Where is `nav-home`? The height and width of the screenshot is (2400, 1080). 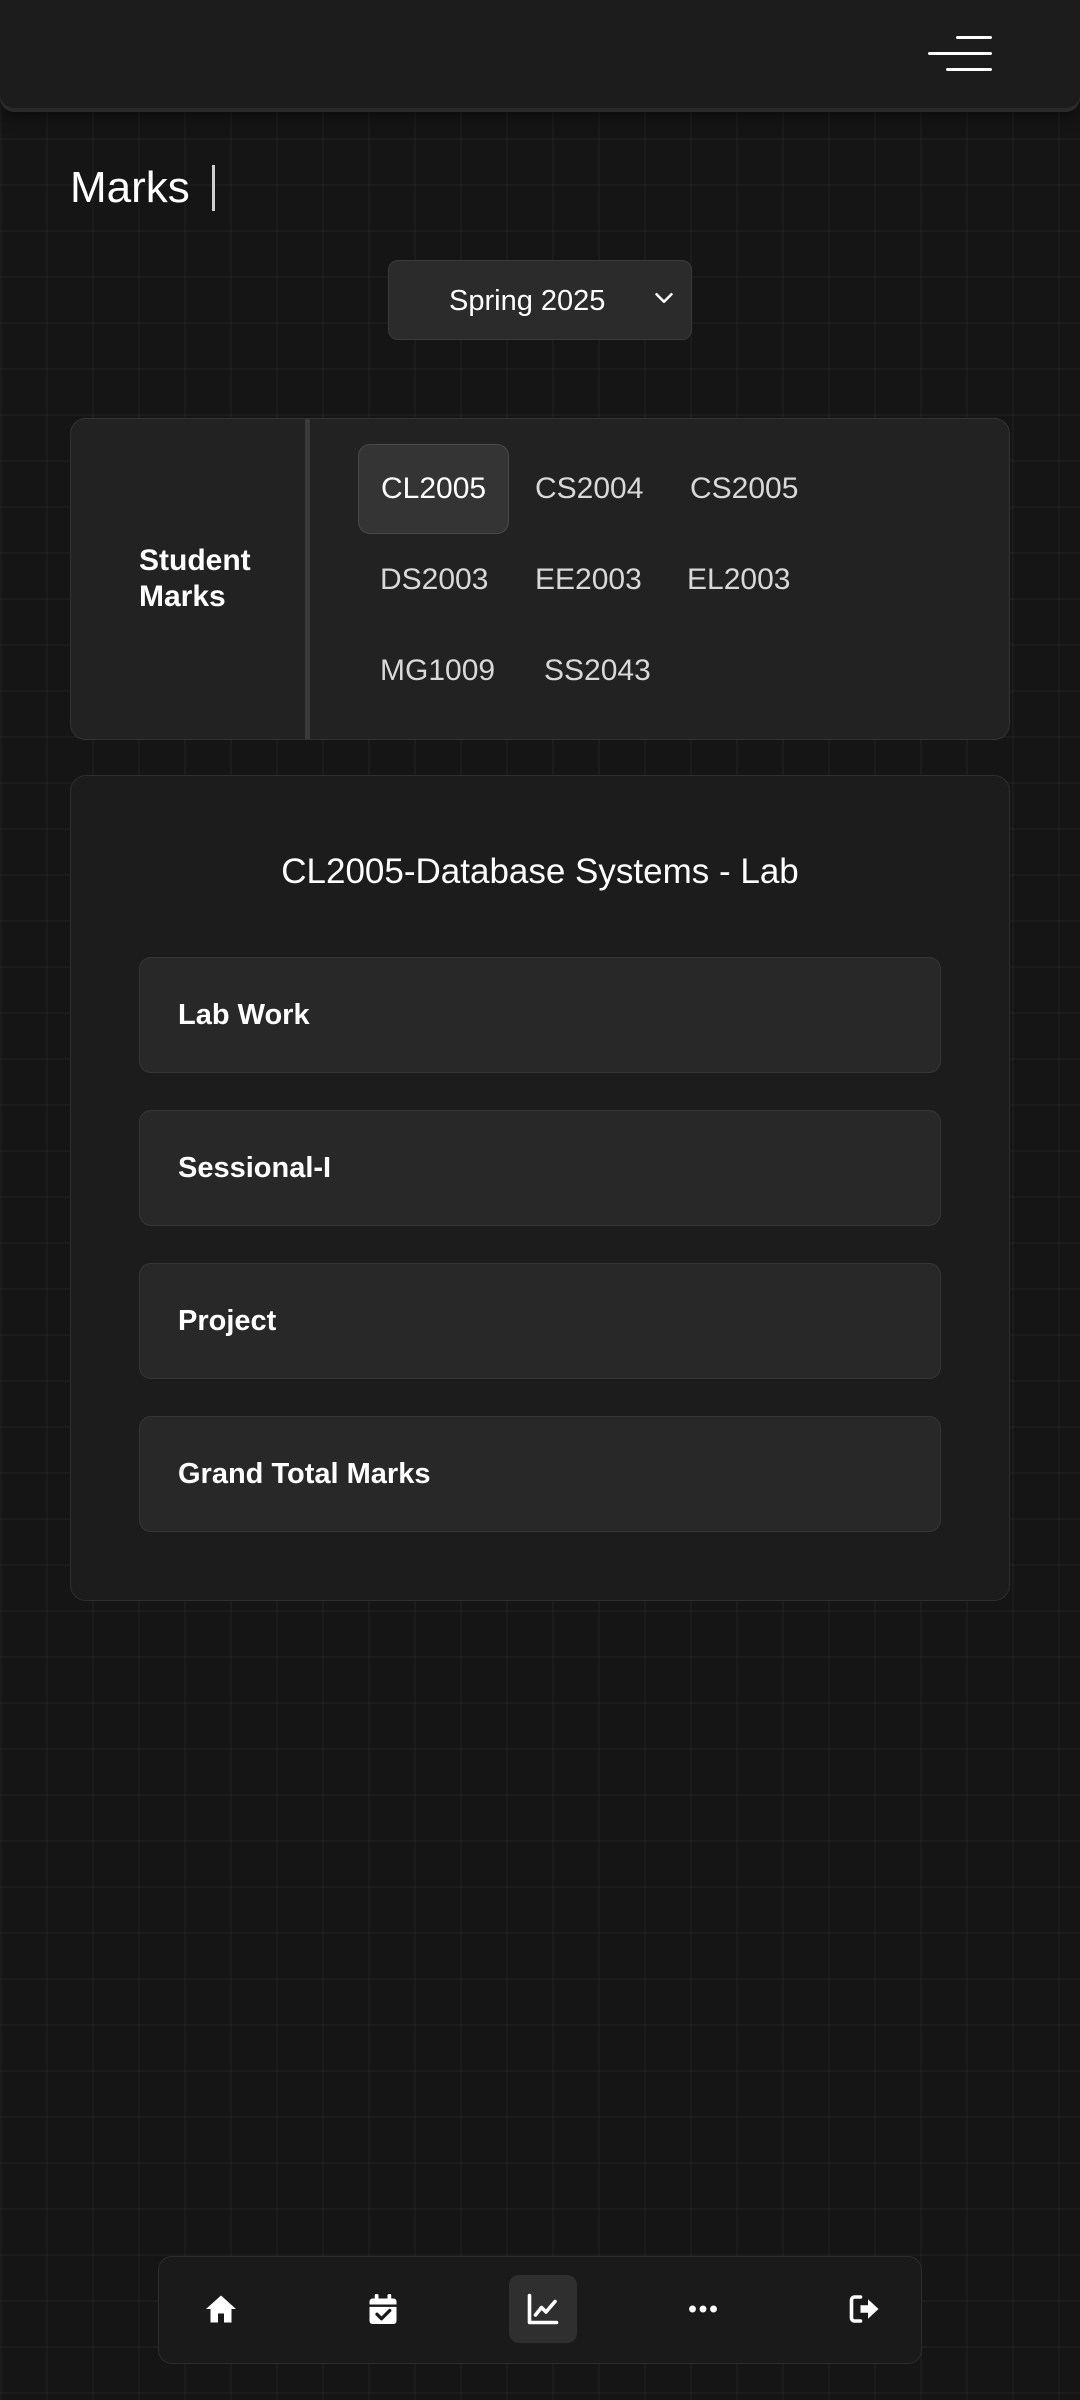
nav-home is located at coordinates (221, 2309).